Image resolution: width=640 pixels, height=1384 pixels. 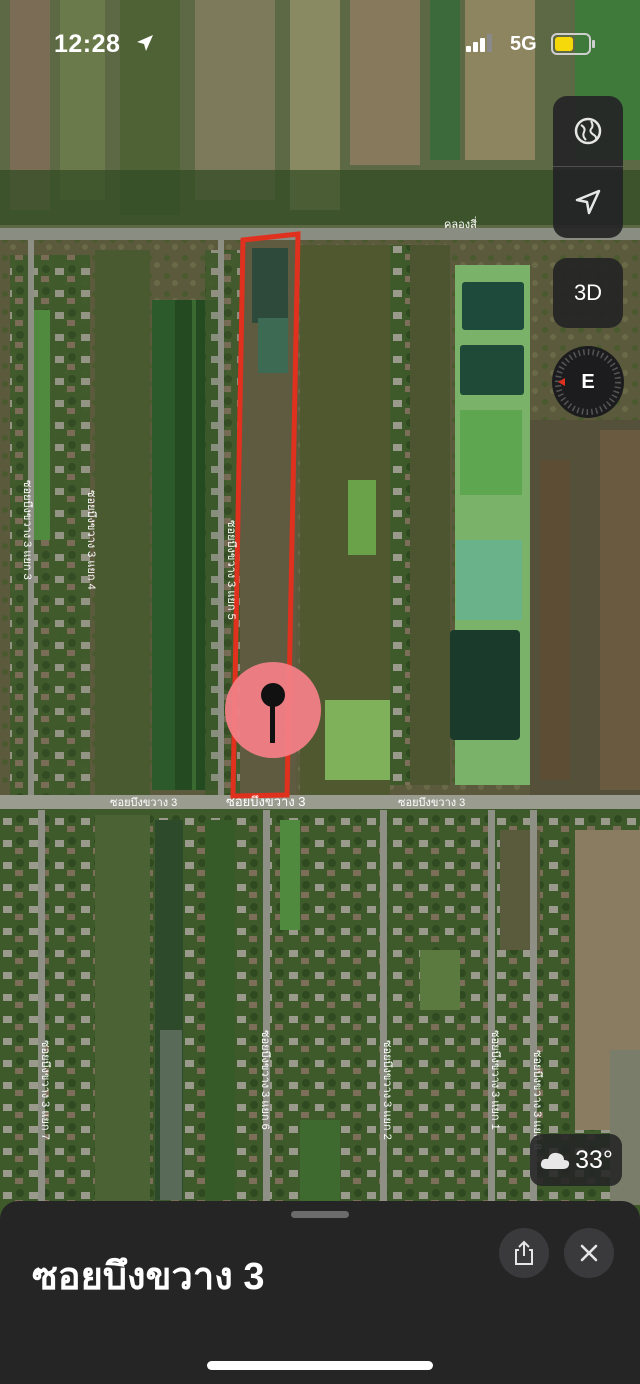 What do you see at coordinates (231, 570) in the screenshot?
I see `lane-label-1: ซอยบึงขวาง 3 แยก 5` at bounding box center [231, 570].